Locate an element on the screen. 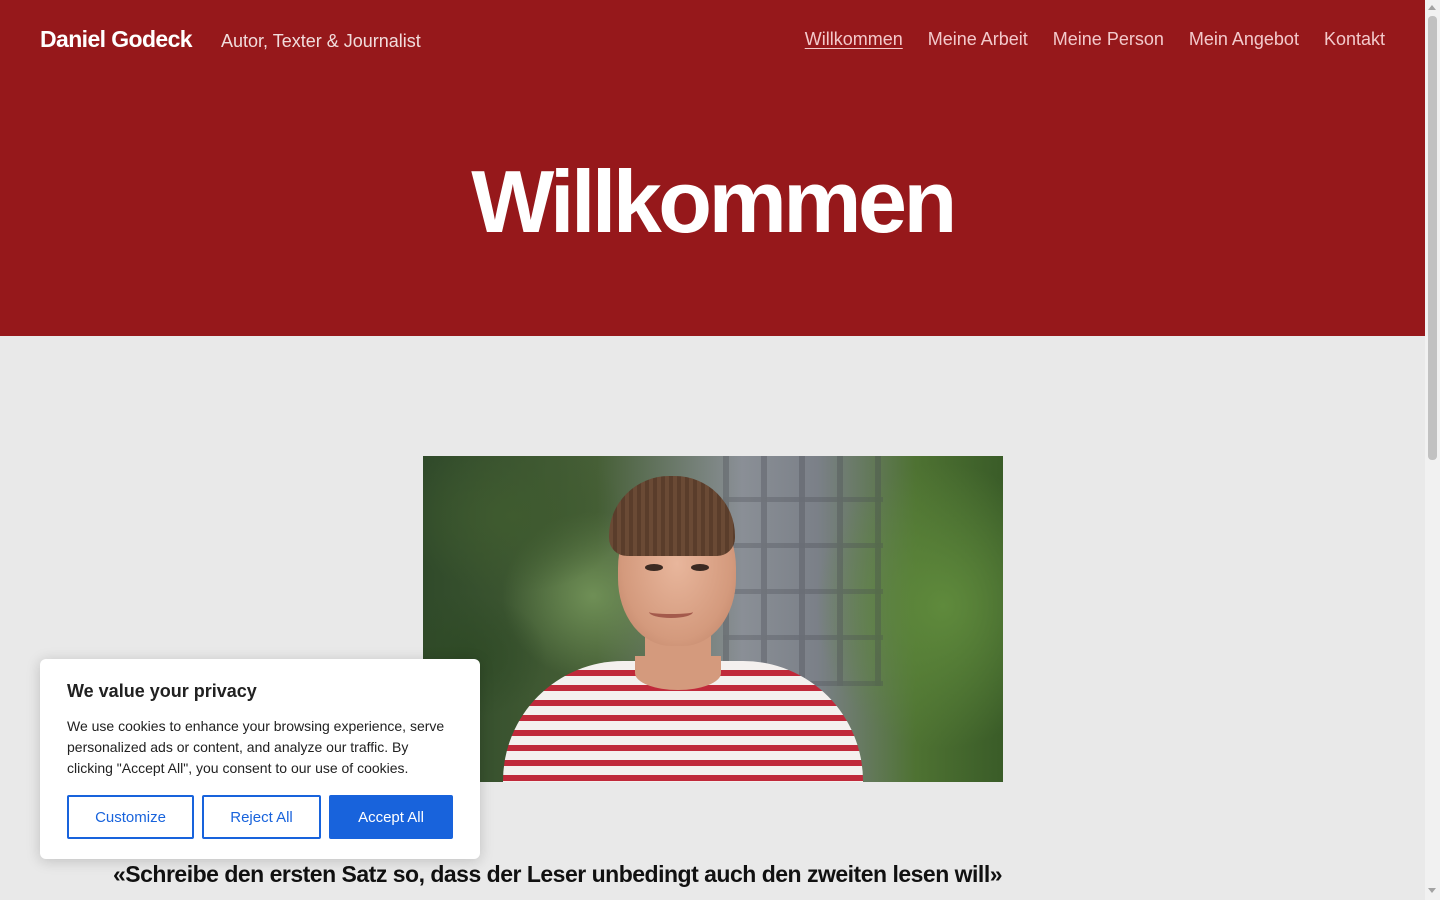 The image size is (1440, 900). accept-all-button: Accept All is located at coordinates (391, 817).